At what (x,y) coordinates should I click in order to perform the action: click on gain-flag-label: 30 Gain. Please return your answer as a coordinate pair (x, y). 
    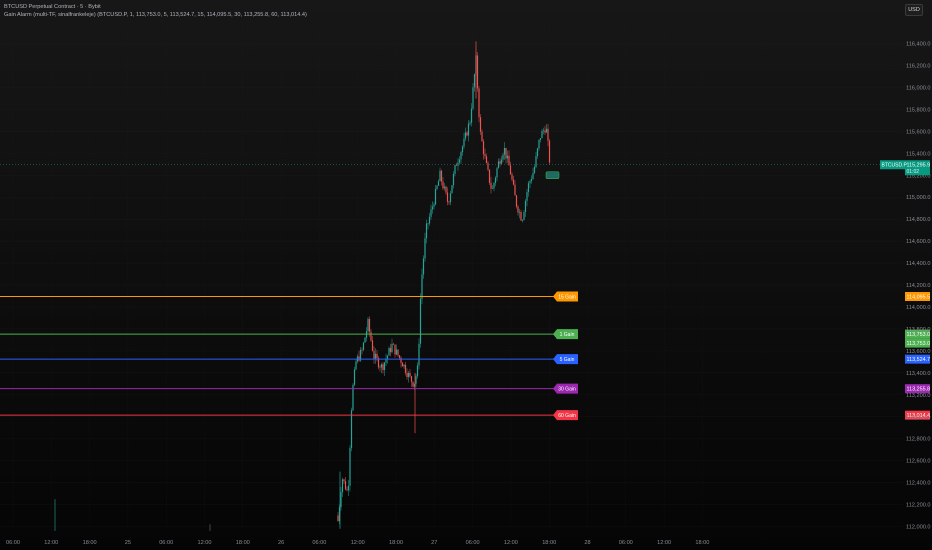
    Looking at the image, I should click on (567, 390).